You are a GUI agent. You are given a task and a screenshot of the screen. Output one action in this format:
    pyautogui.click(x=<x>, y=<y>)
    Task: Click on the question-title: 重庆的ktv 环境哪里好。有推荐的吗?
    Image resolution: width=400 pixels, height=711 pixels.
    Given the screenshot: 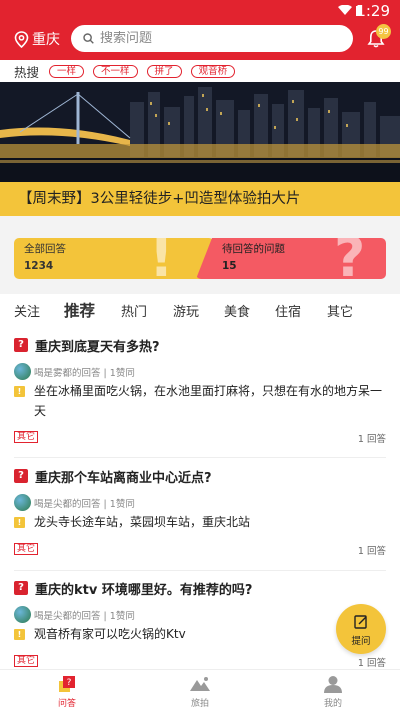 What is the action you would take?
    pyautogui.click(x=143, y=588)
    